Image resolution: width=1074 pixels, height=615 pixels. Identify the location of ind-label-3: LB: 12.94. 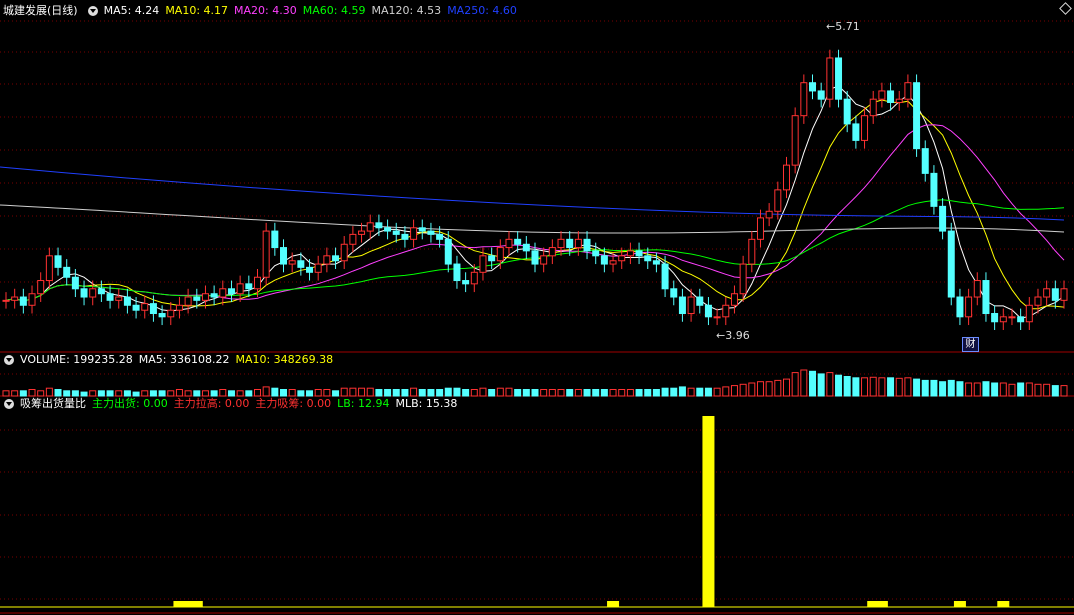
(363, 403).